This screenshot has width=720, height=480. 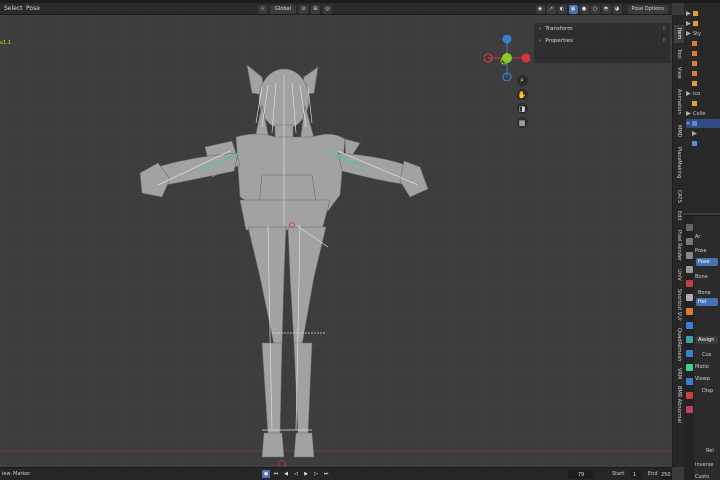 What do you see at coordinates (602, 41) in the screenshot?
I see `panel-properties: › Properties` at bounding box center [602, 41].